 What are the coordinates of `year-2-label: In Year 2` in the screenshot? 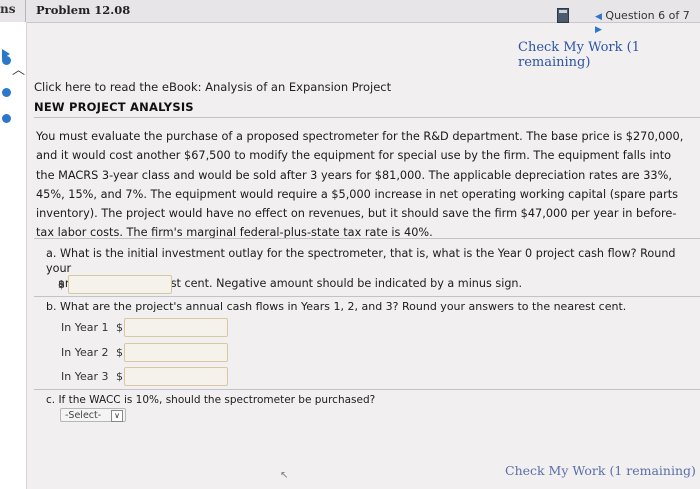 It's located at (85, 352).